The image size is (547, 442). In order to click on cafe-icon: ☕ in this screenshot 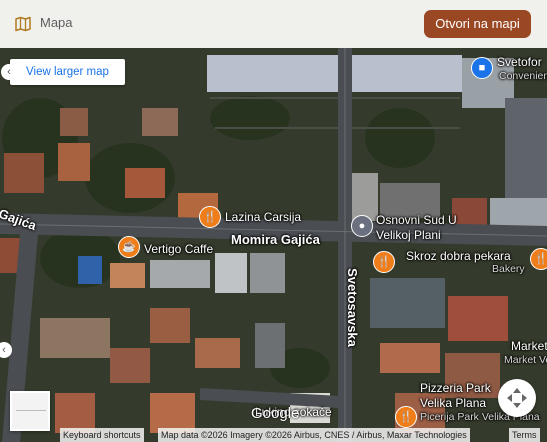, I will do `click(129, 247)`.